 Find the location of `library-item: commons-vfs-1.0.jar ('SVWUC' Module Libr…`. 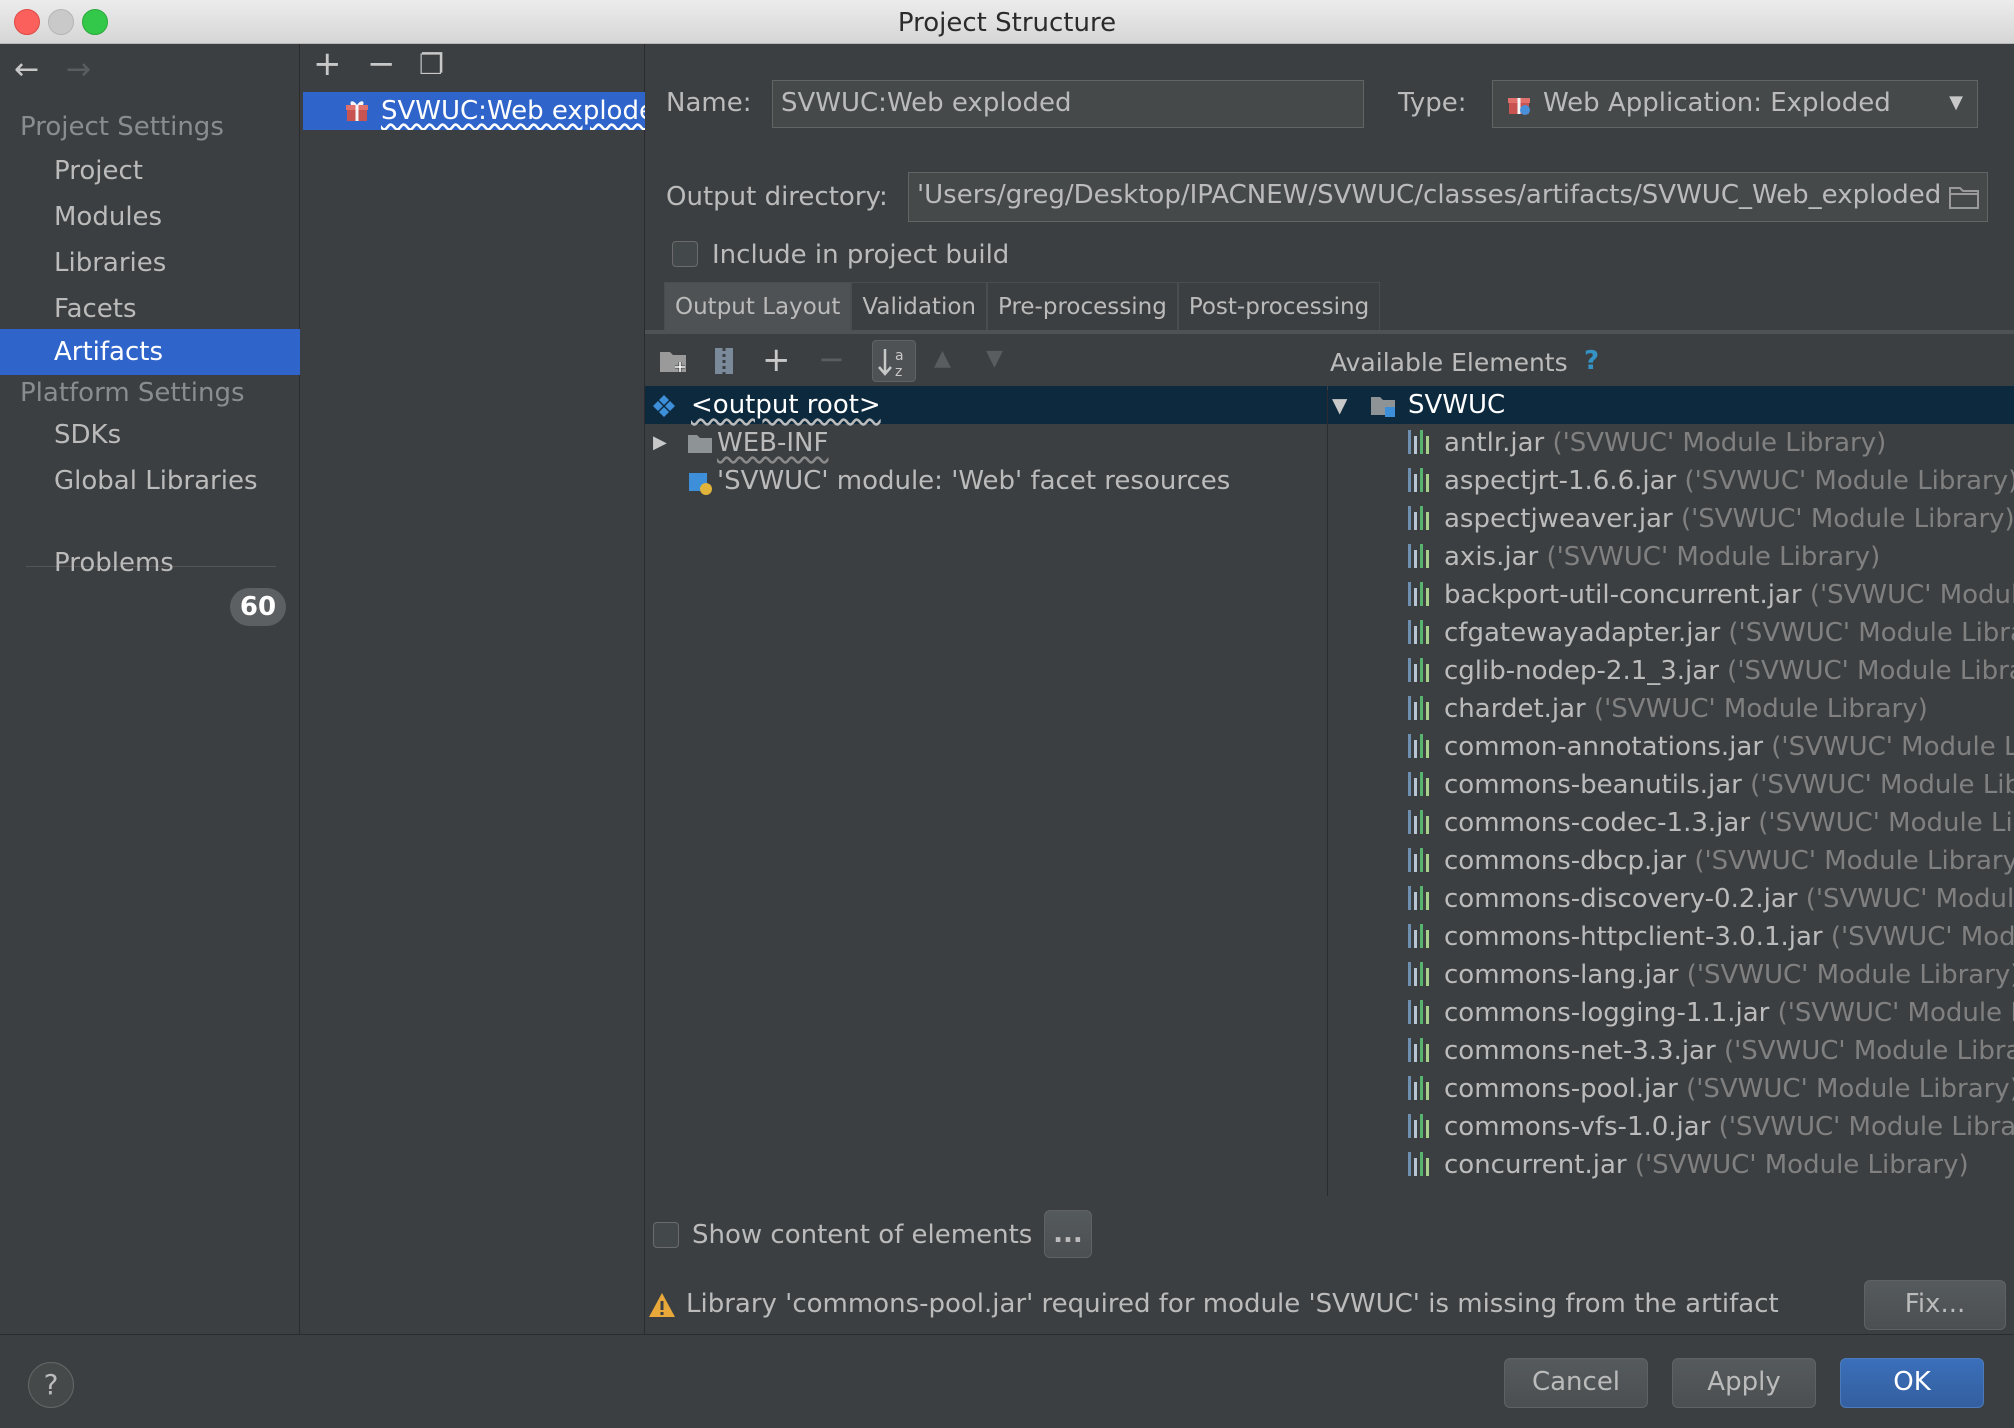

library-item: commons-vfs-1.0.jar ('SVWUC' Module Libr… is located at coordinates (1711, 1127).